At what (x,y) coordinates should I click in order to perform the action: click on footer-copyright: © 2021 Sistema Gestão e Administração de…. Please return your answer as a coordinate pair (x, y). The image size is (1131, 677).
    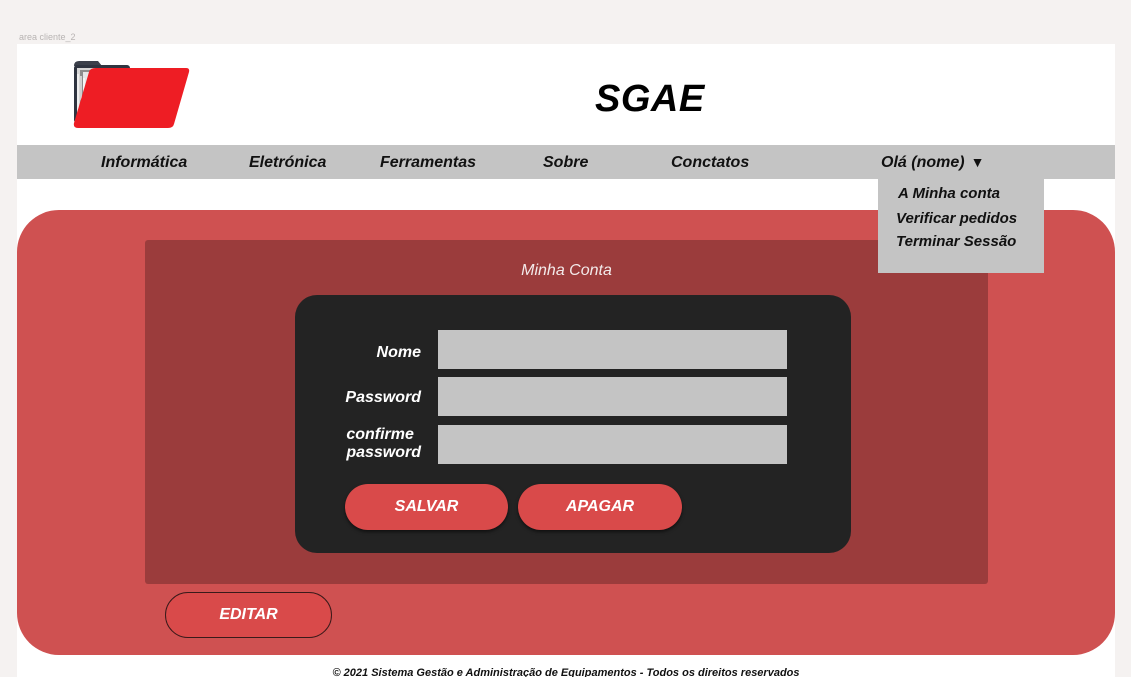
    Looking at the image, I should click on (566, 672).